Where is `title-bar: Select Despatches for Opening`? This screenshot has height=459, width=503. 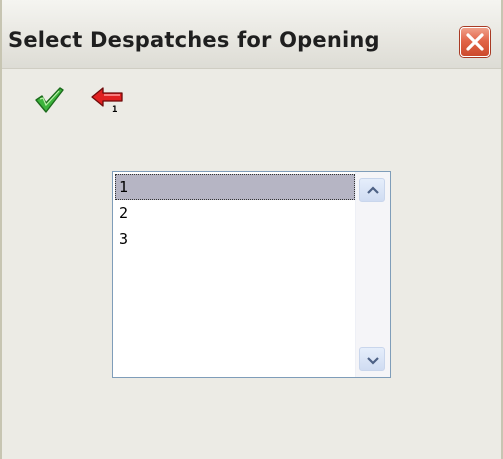 title-bar: Select Despatches for Opening is located at coordinates (251, 34).